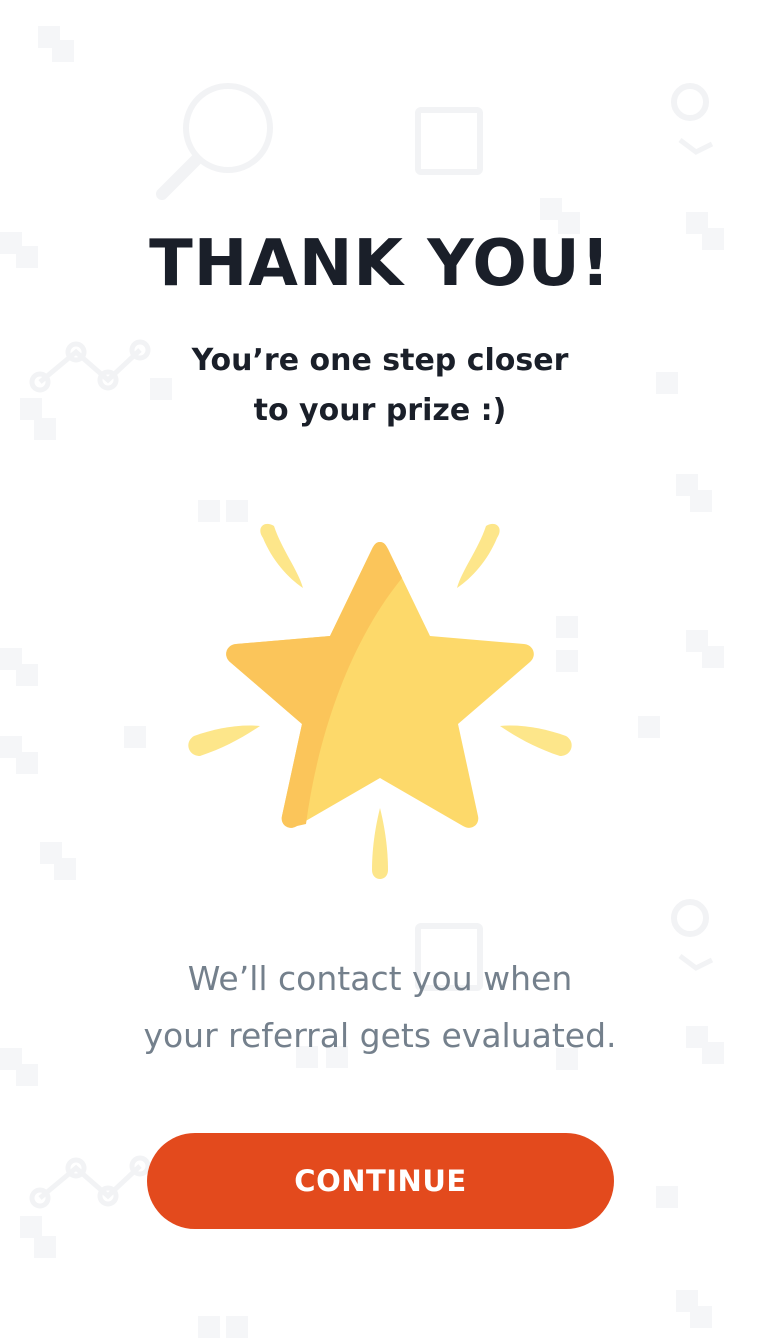  Describe the element at coordinates (380, 264) in the screenshot. I see `page-title: THANK YOU!` at that location.